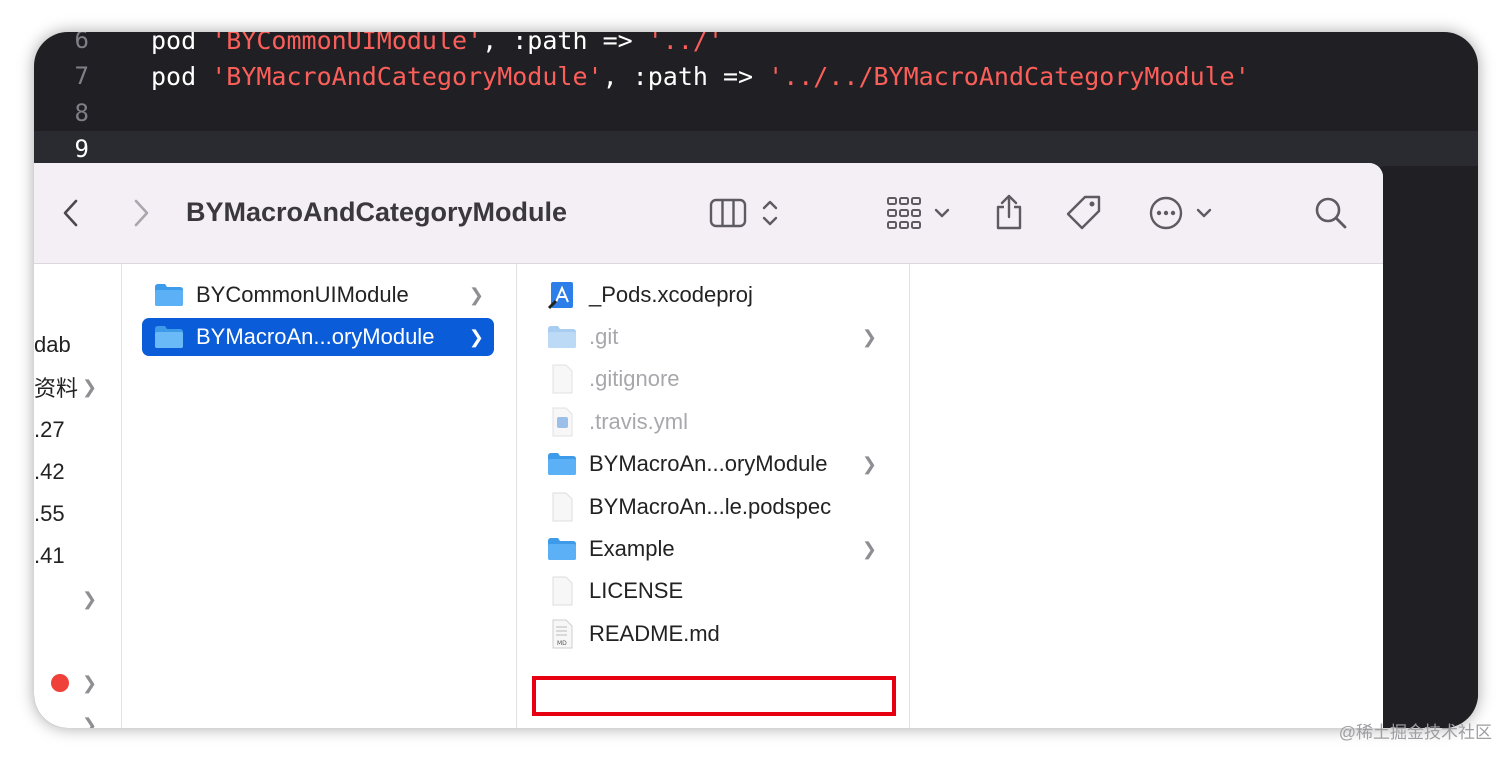 The height and width of the screenshot is (761, 1512). I want to click on forward-icon, so click(141, 213).